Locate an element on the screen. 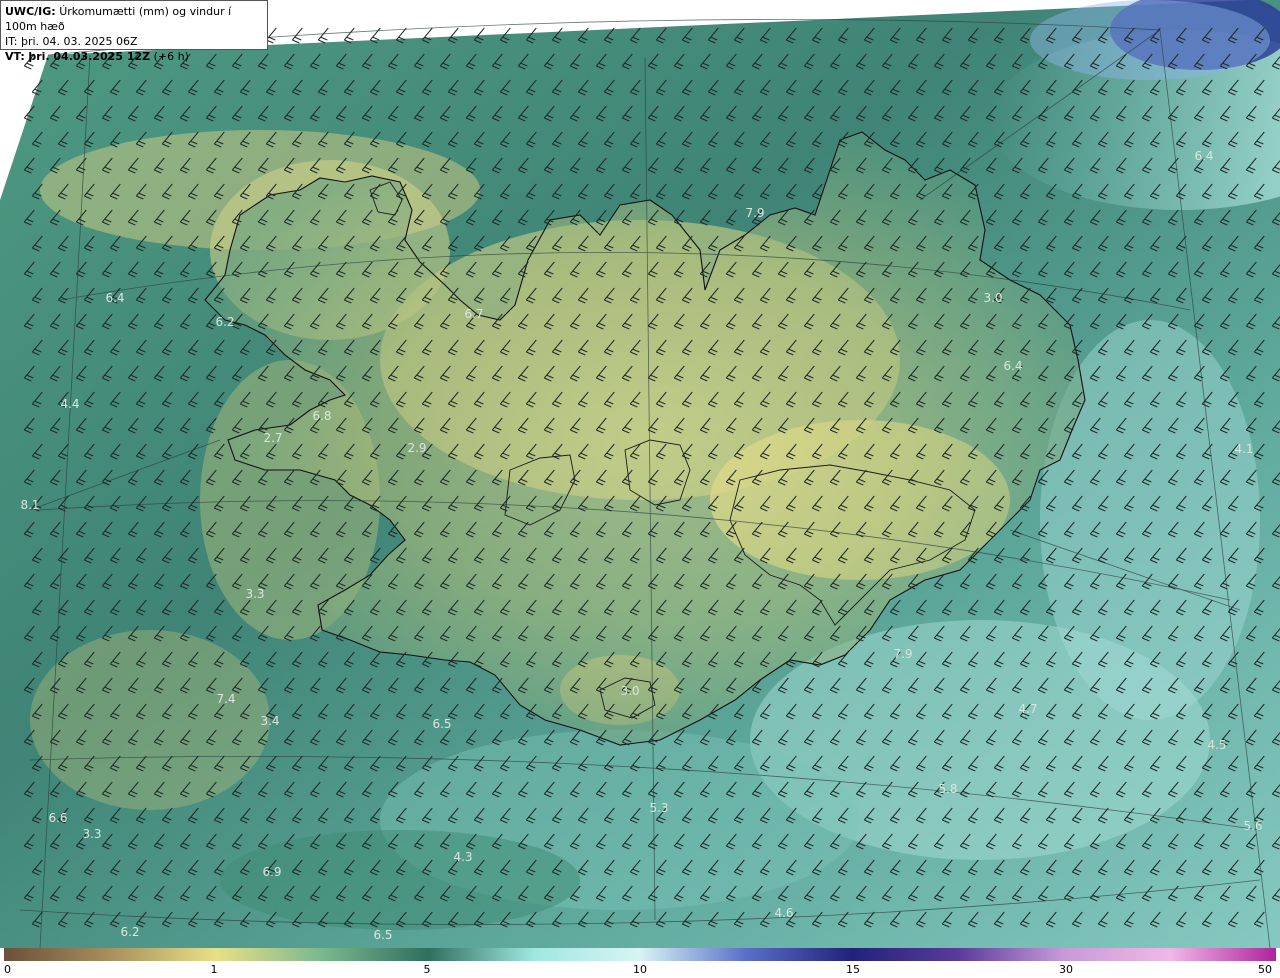 The width and height of the screenshot is (1280, 978). legend-tick-label: 15 is located at coordinates (853, 969).